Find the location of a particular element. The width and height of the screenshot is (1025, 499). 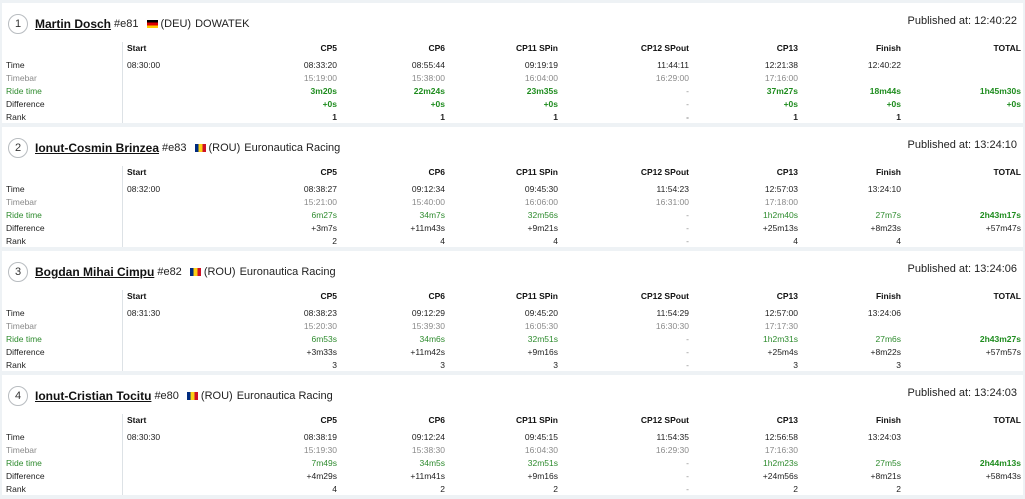

cell-difference: +11m41s is located at coordinates (427, 476).